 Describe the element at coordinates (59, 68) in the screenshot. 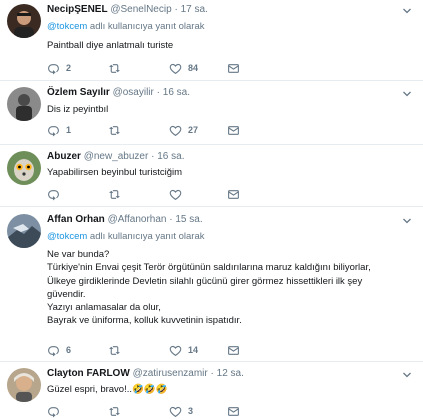

I see `reply-button: 2` at that location.